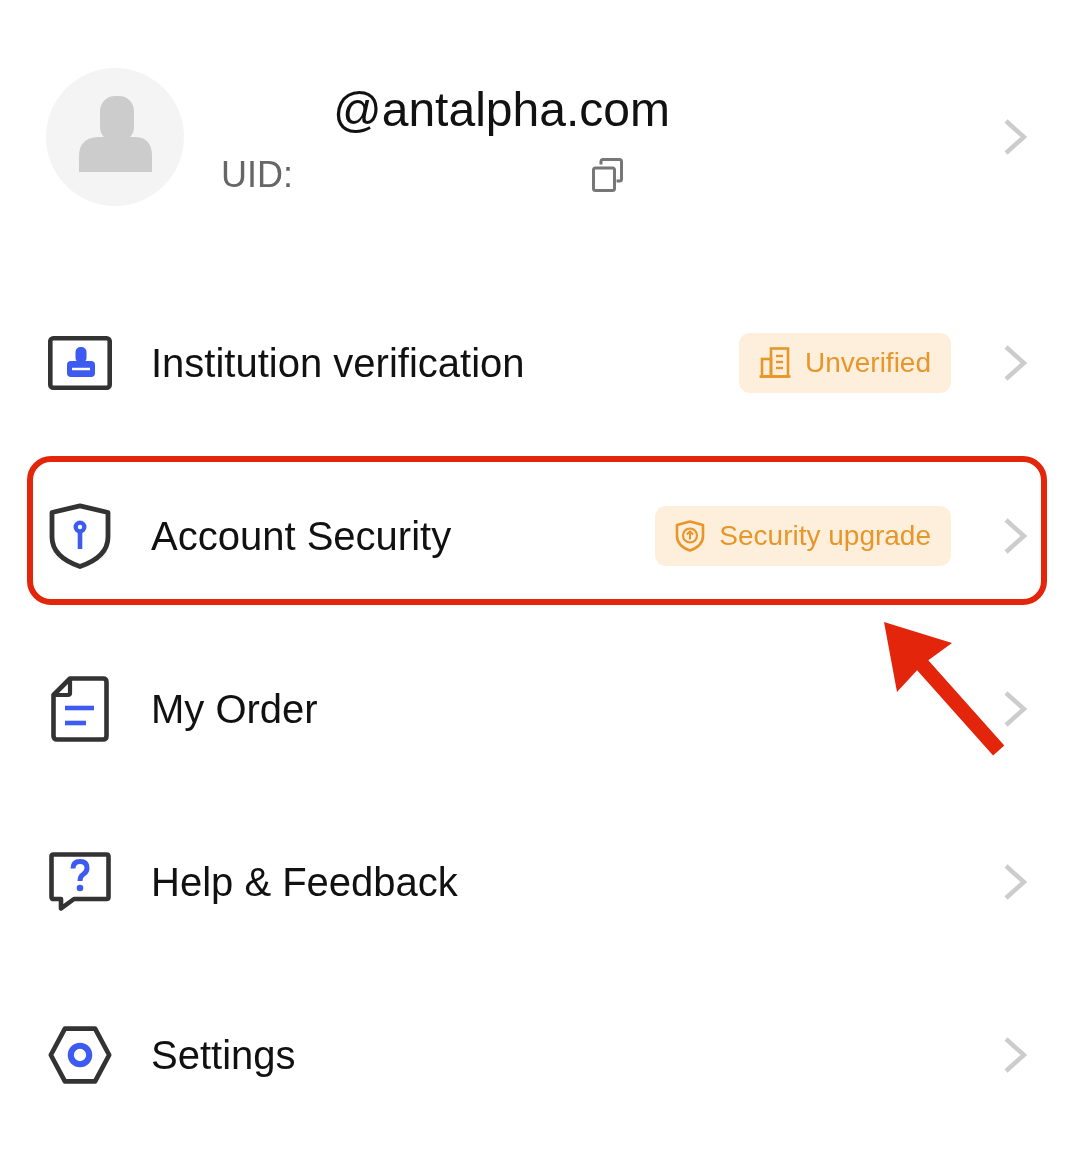 This screenshot has height=1166, width=1080. Describe the element at coordinates (223, 1054) in the screenshot. I see `menu-item-label: Settings` at that location.